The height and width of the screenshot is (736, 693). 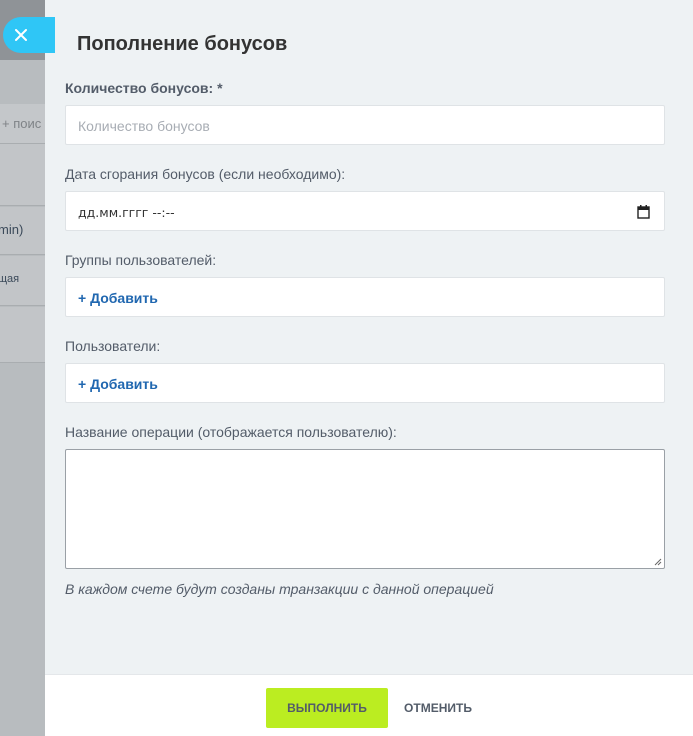 What do you see at coordinates (10, 279) in the screenshot?
I see `background-row-text: щая` at bounding box center [10, 279].